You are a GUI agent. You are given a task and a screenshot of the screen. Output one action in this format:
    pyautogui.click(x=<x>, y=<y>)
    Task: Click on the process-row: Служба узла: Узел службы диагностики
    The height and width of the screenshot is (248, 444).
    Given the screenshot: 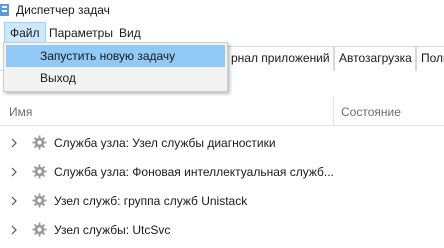 What is the action you would take?
    pyautogui.click(x=222, y=143)
    